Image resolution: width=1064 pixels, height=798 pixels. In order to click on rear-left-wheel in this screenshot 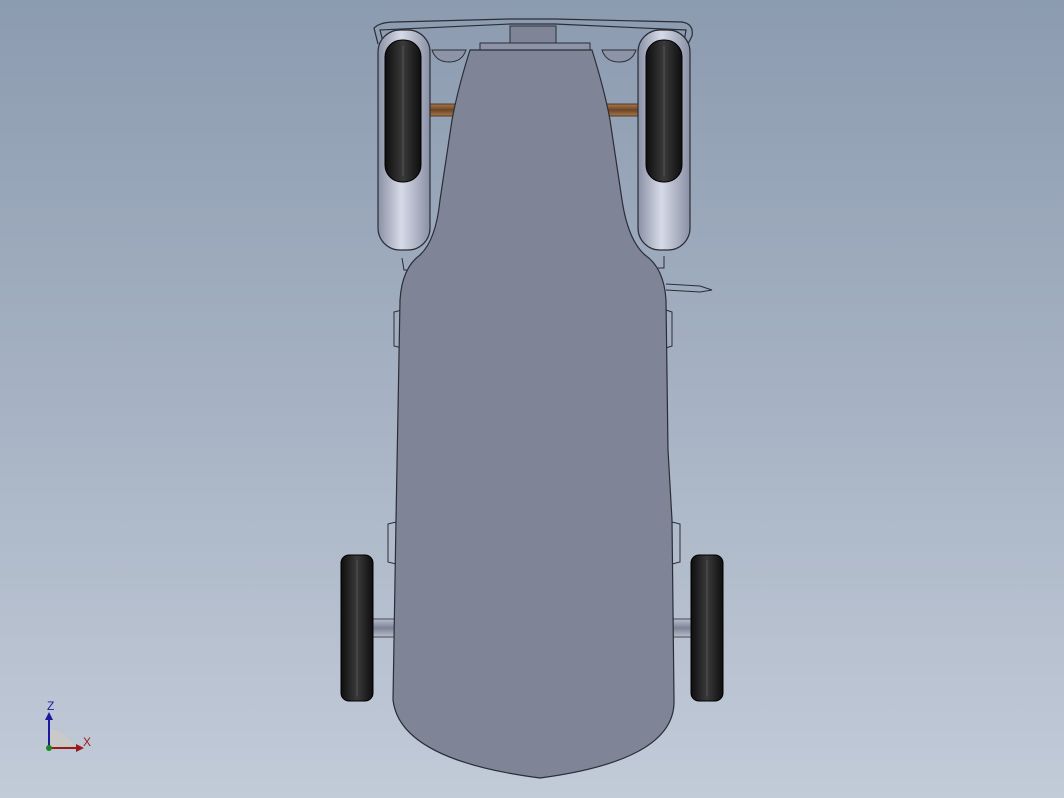, I will do `click(357, 628)`.